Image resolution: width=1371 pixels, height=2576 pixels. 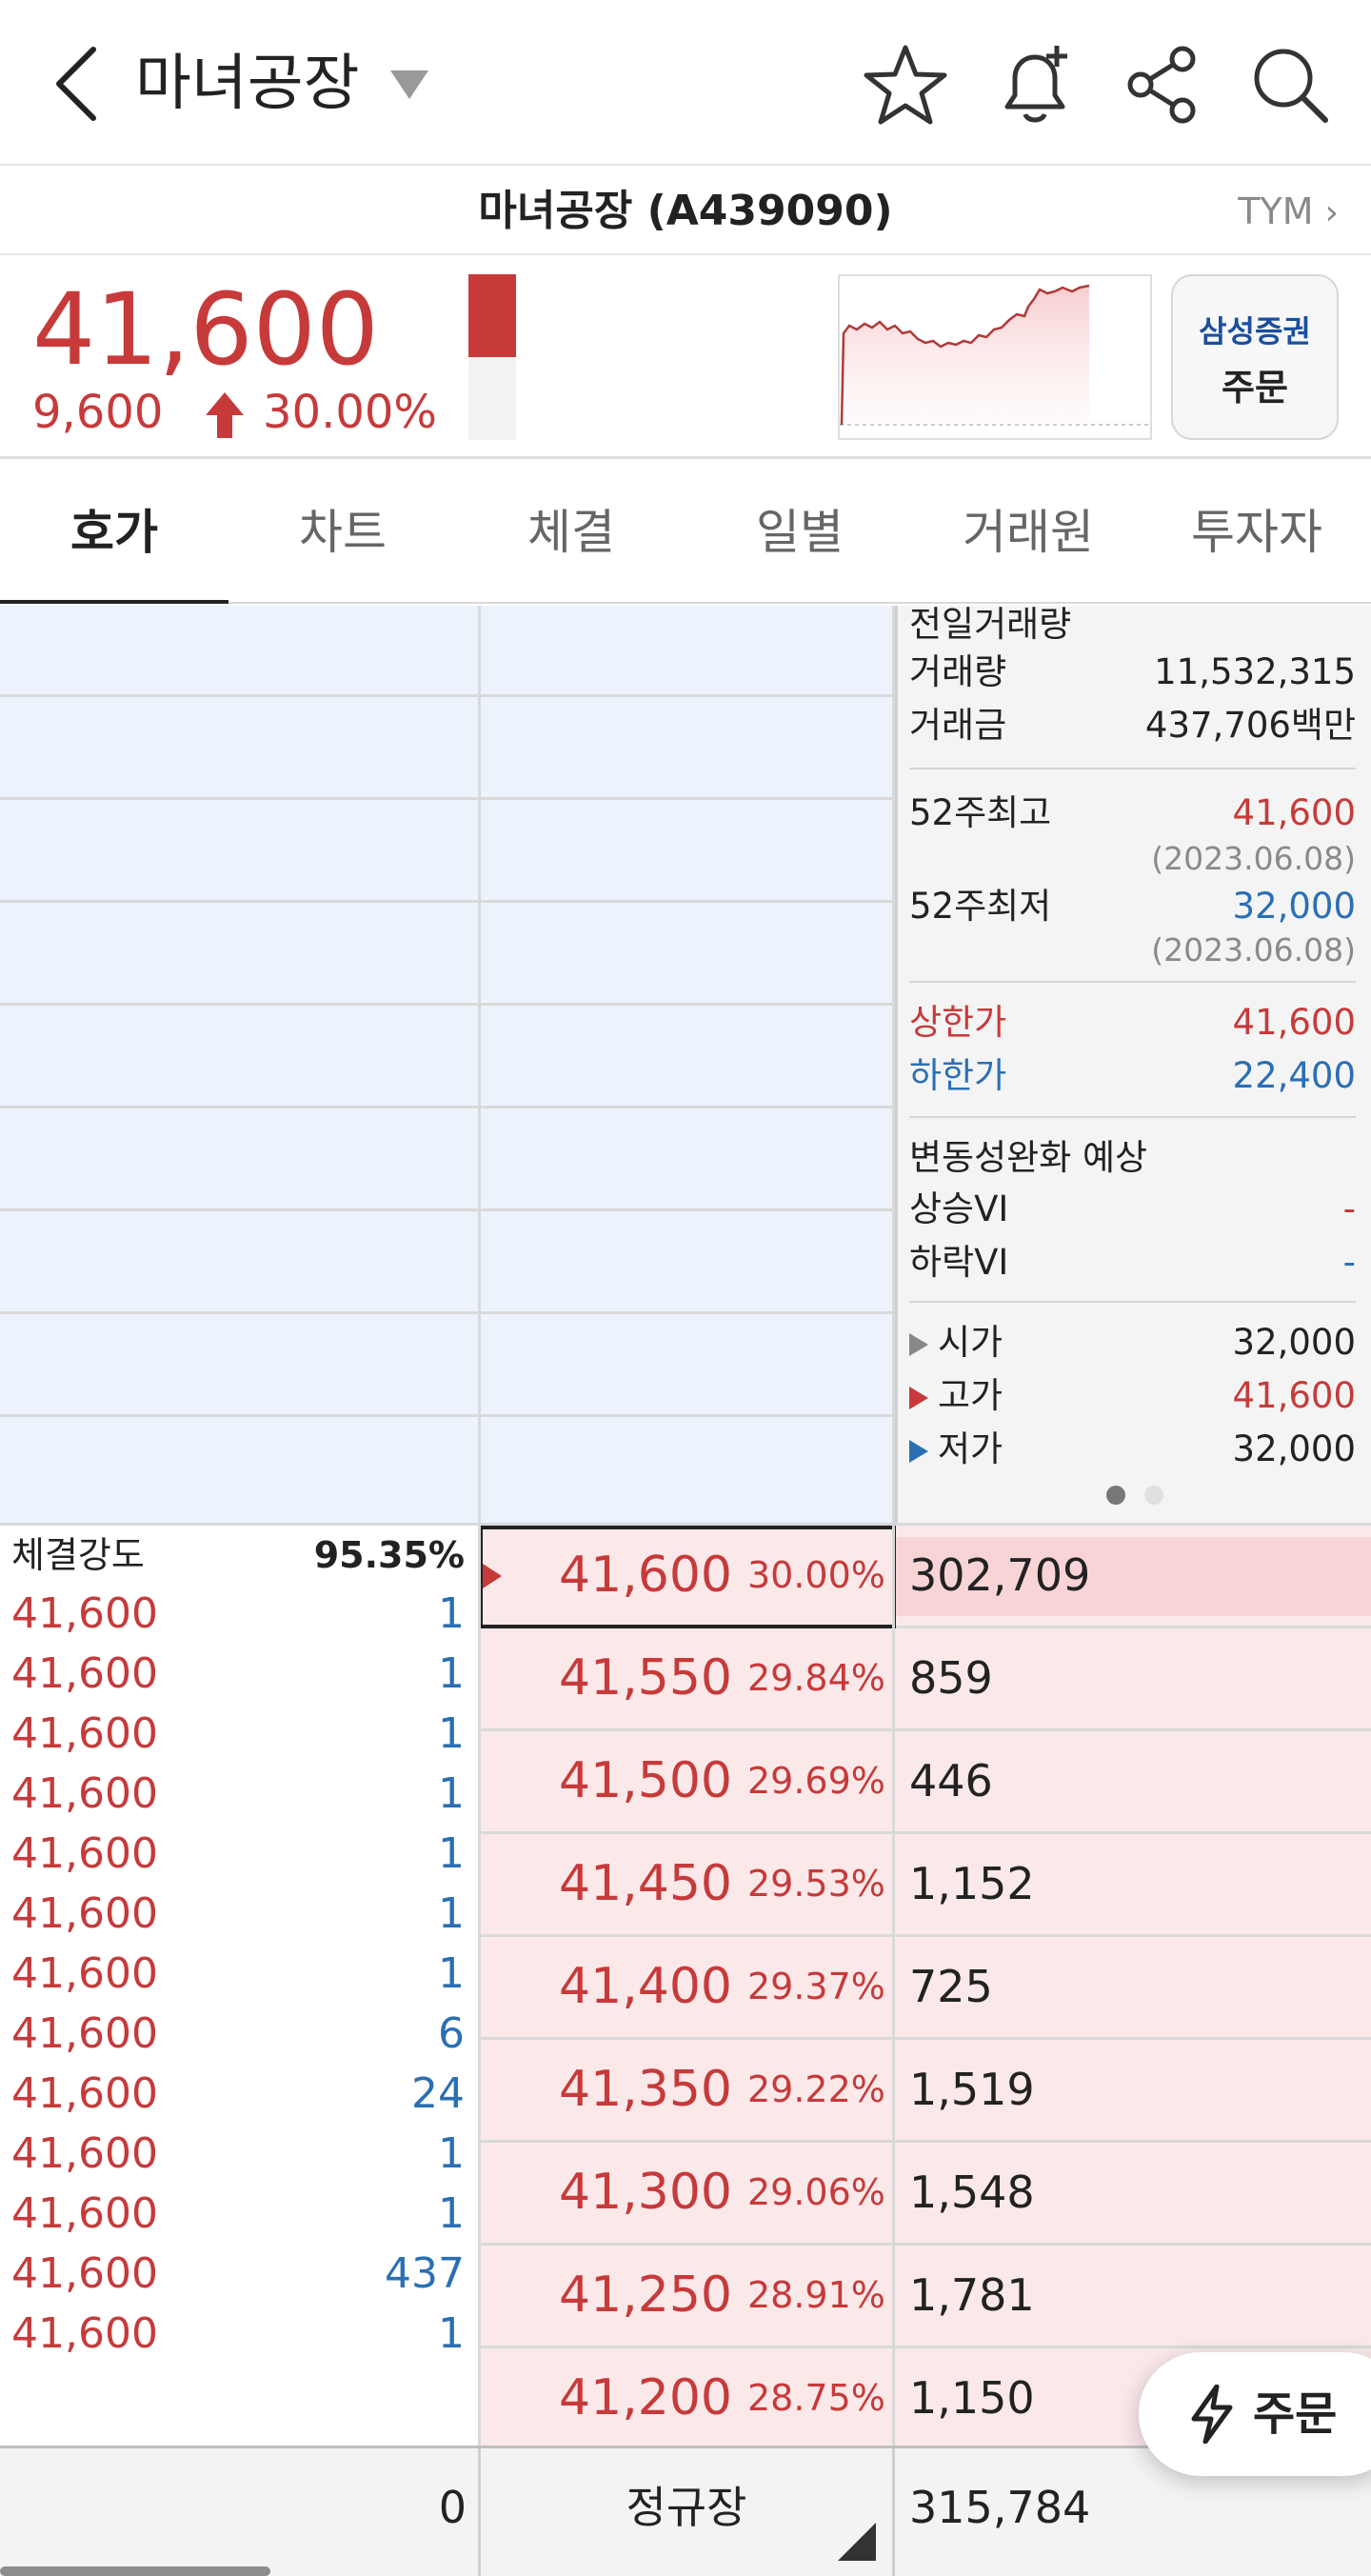 What do you see at coordinates (645, 1987) in the screenshot?
I see `bid-price: 41,400` at bounding box center [645, 1987].